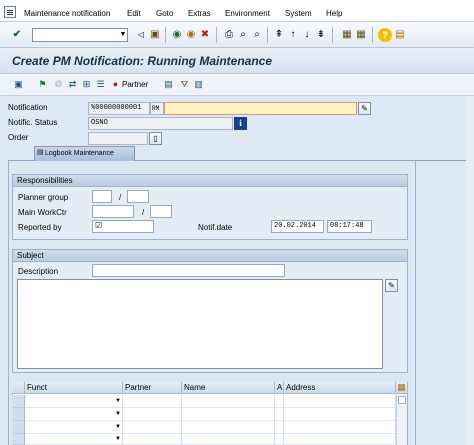 This screenshot has height=445, width=474. I want to click on column-funct: Funct, so click(74, 388).